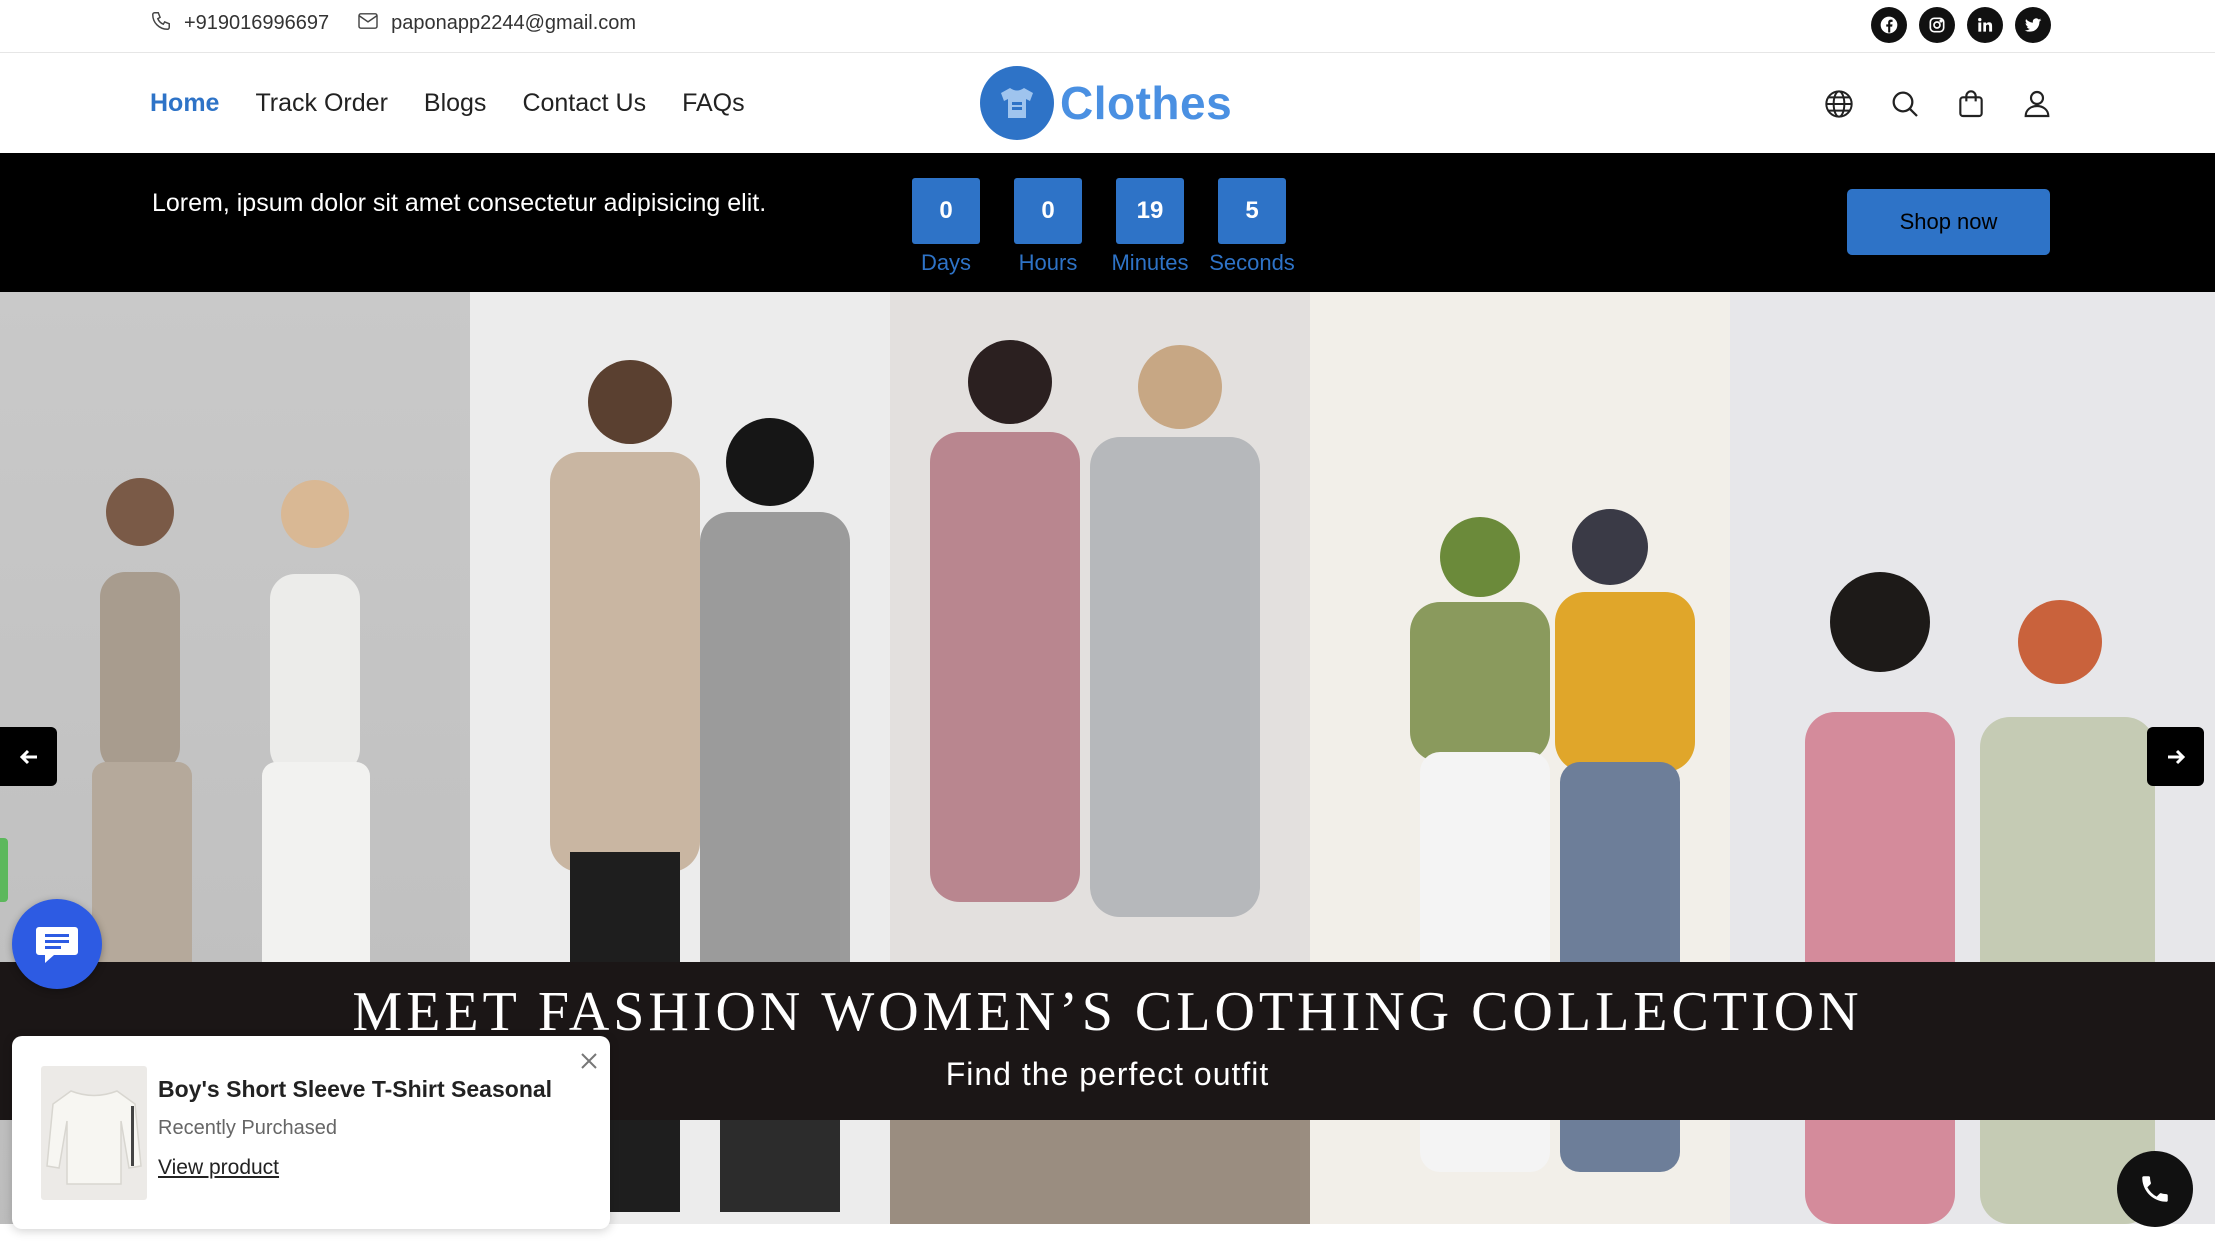  I want to click on slider-next-button, so click(2175, 756).